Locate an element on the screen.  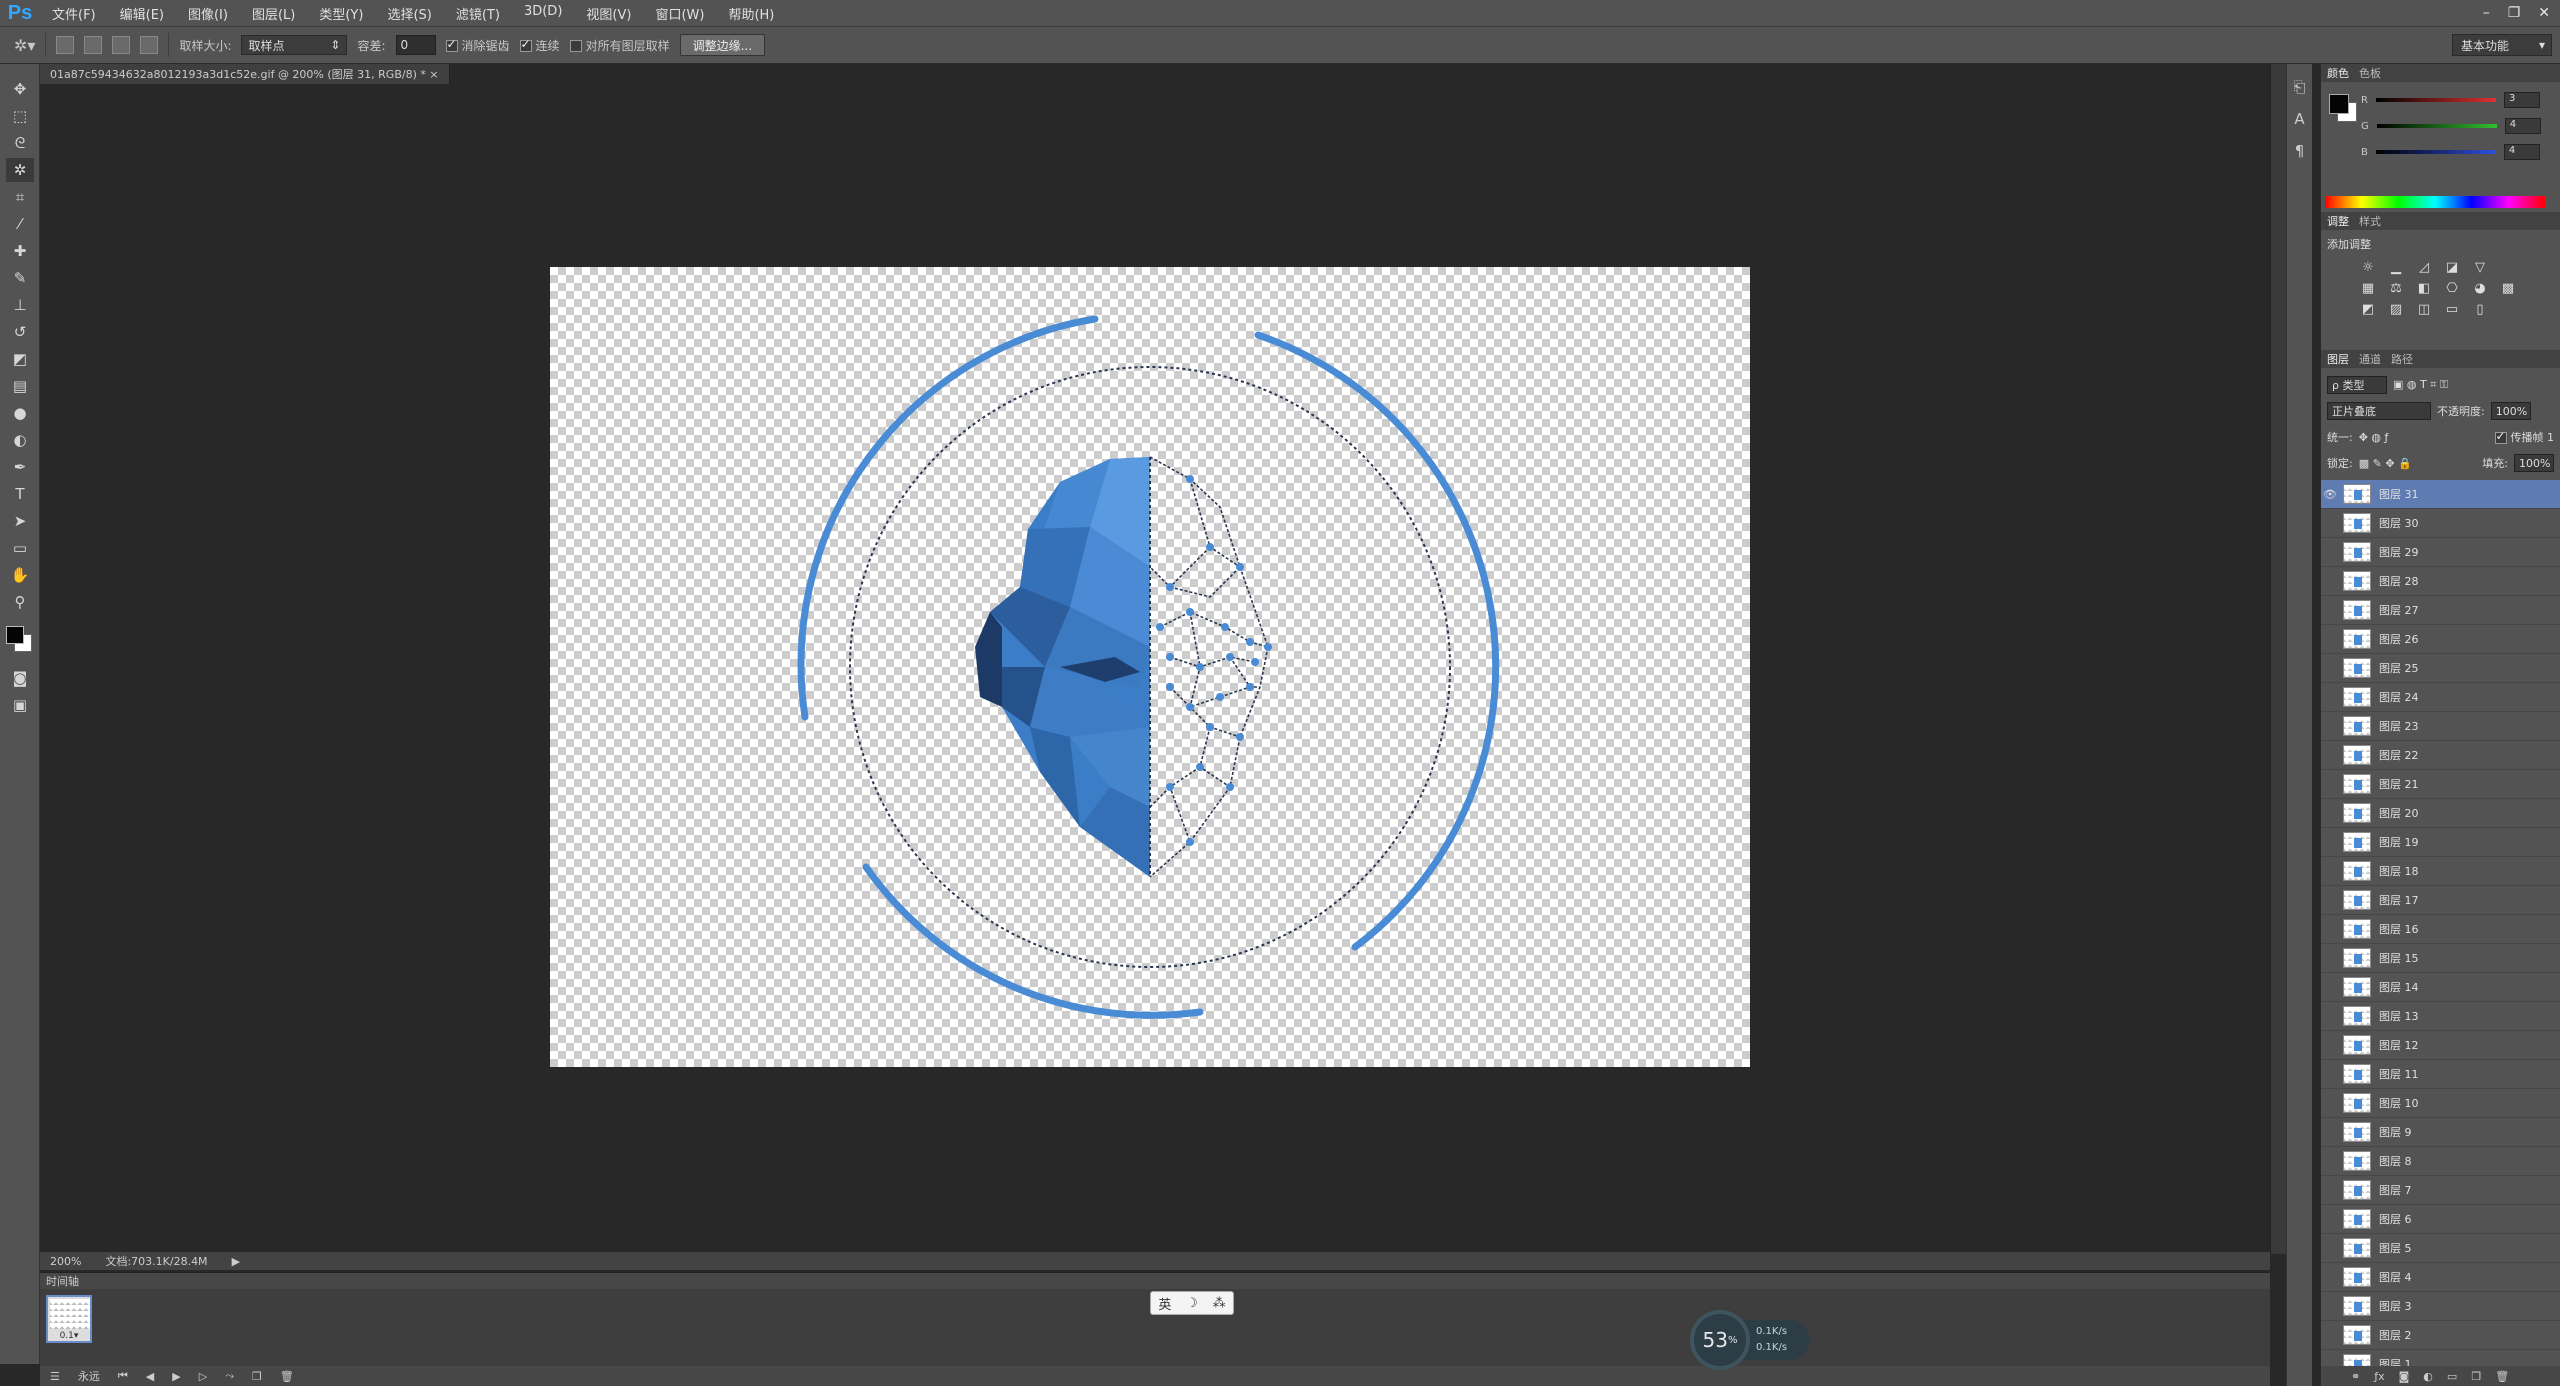
color-swatches is located at coordinates (20, 640).